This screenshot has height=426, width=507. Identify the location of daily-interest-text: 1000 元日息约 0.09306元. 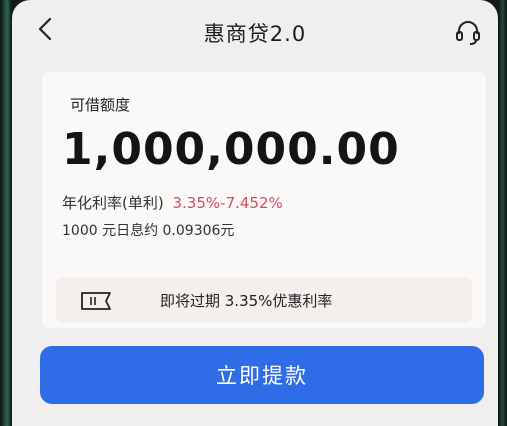
(148, 231).